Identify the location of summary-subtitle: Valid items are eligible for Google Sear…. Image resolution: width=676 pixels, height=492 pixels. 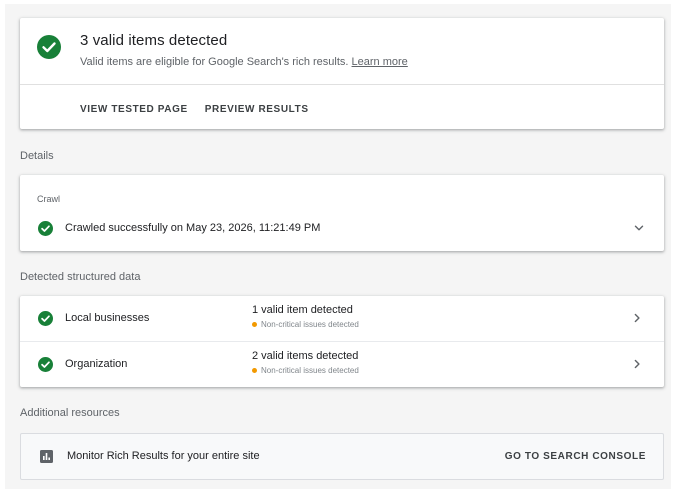
(244, 62).